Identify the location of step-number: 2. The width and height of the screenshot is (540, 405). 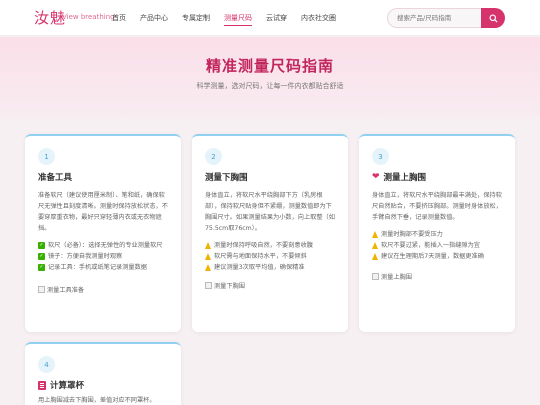
(213, 156).